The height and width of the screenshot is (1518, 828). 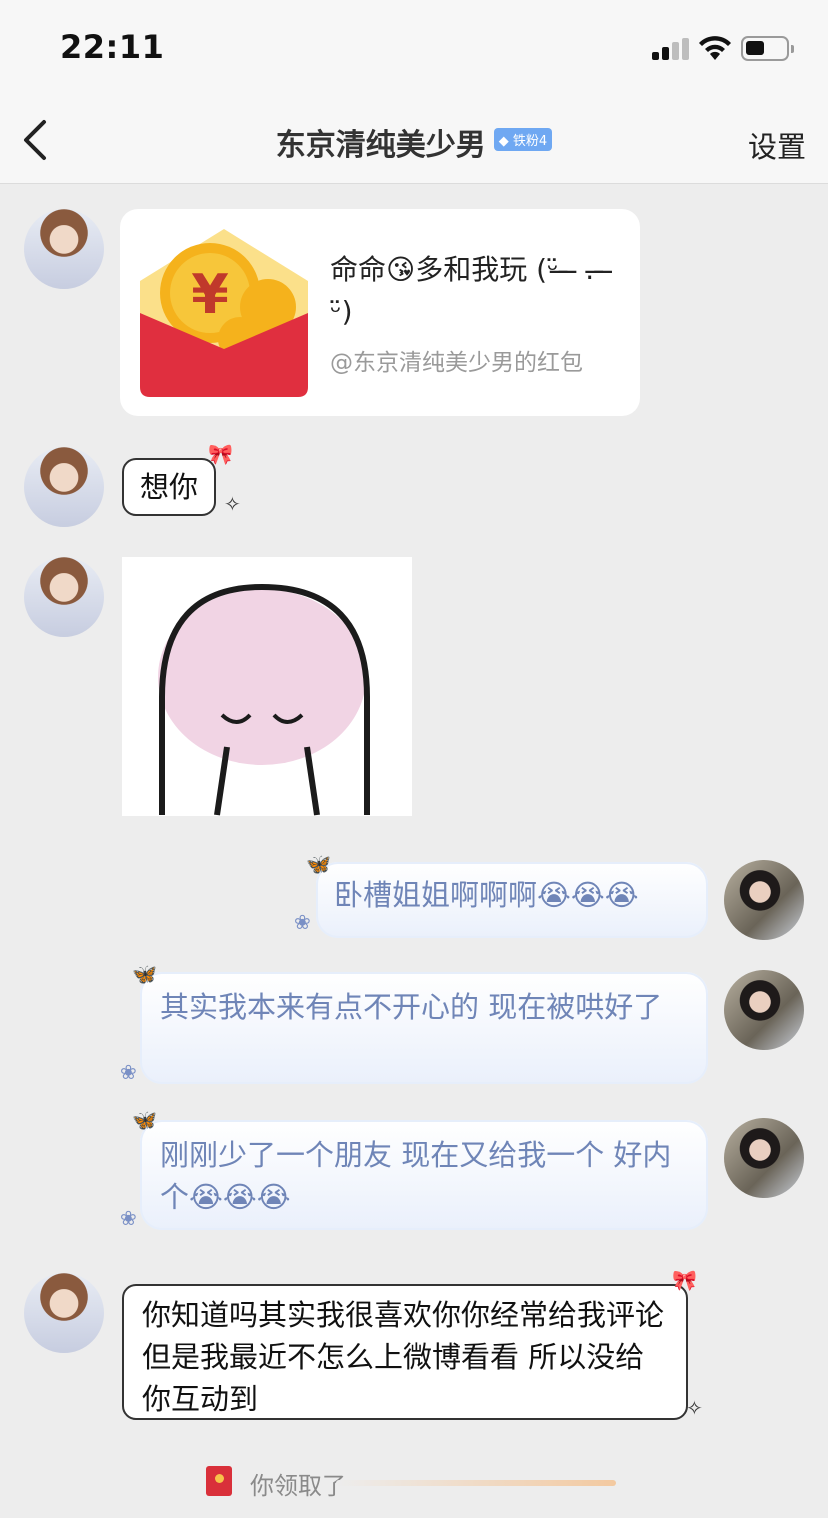 I want to click on chat-header: 东京清纯美少男 ◆ 铁粉4 设置, so click(x=414, y=140).